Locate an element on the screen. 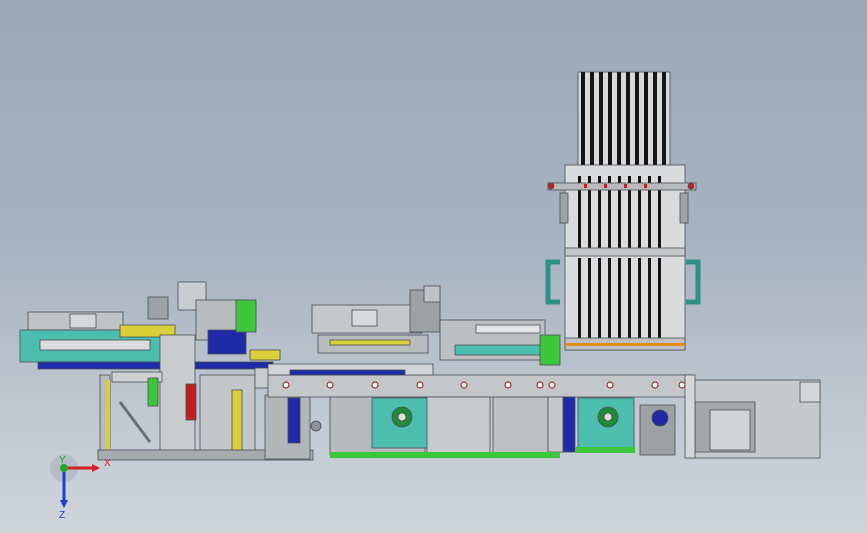 The image size is (867, 533). z-arrow-head-icon is located at coordinates (64, 504).